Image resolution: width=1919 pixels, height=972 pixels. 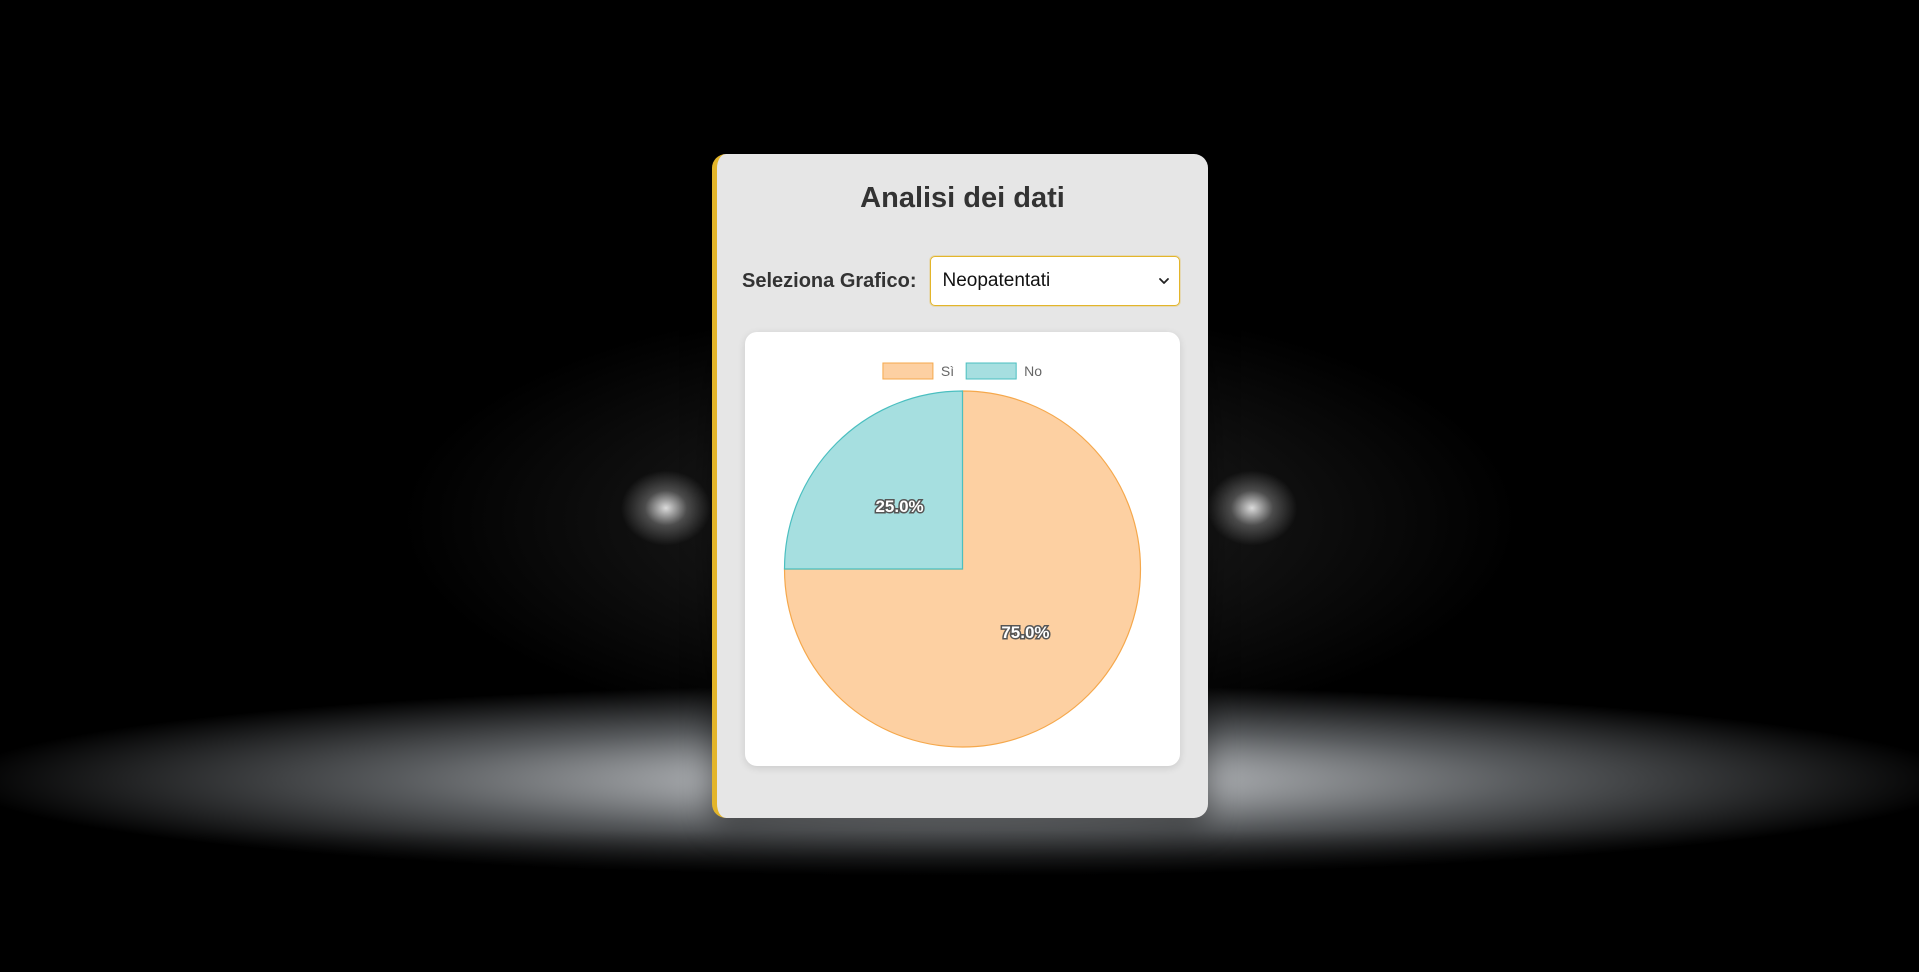 I want to click on background-shade, so click(x=959, y=901).